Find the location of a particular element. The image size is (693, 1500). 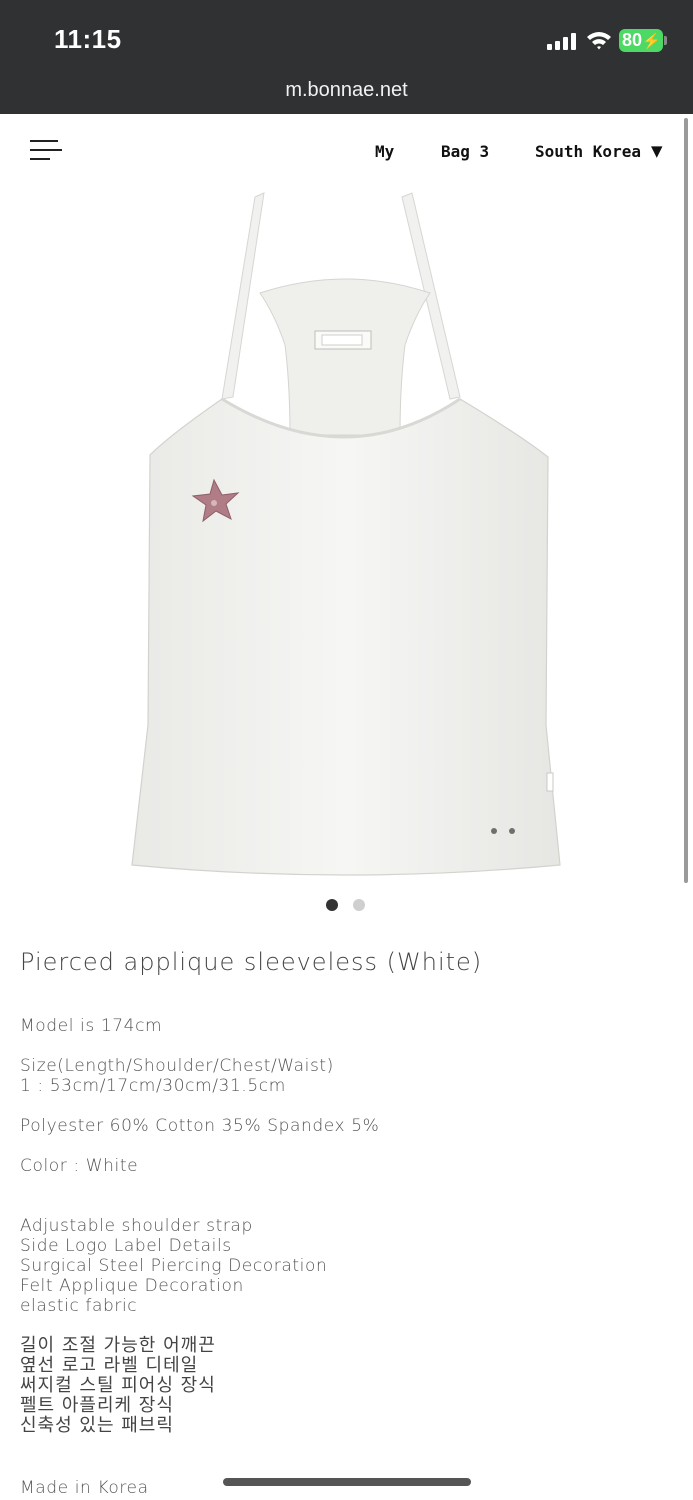

browser-chrome: 11:15 80⚡ m.bonnae.net is located at coordinates (346, 57).